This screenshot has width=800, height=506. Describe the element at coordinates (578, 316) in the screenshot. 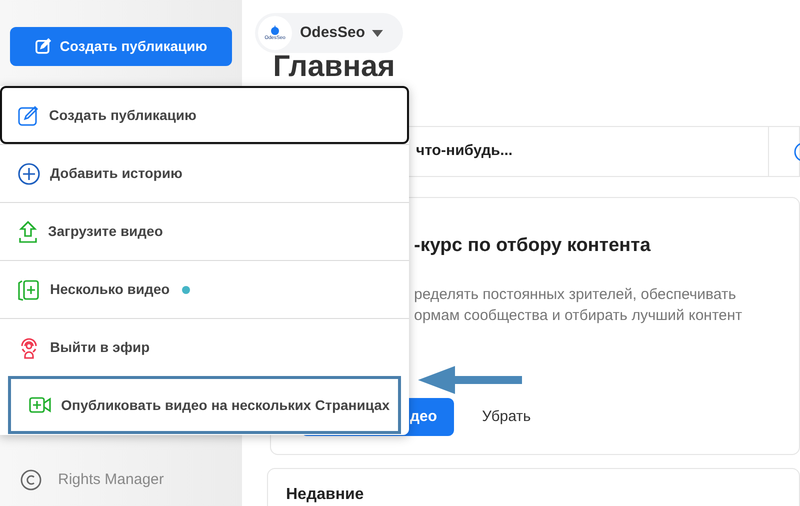

I see `card-description-line: ормам сообщества и отбирать лучший контент` at that location.